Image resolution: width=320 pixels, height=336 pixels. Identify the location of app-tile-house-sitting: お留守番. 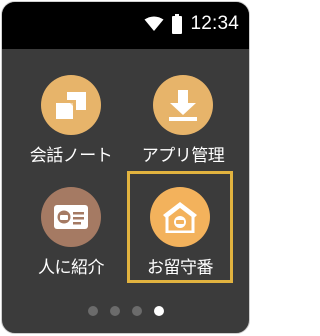
(180, 227).